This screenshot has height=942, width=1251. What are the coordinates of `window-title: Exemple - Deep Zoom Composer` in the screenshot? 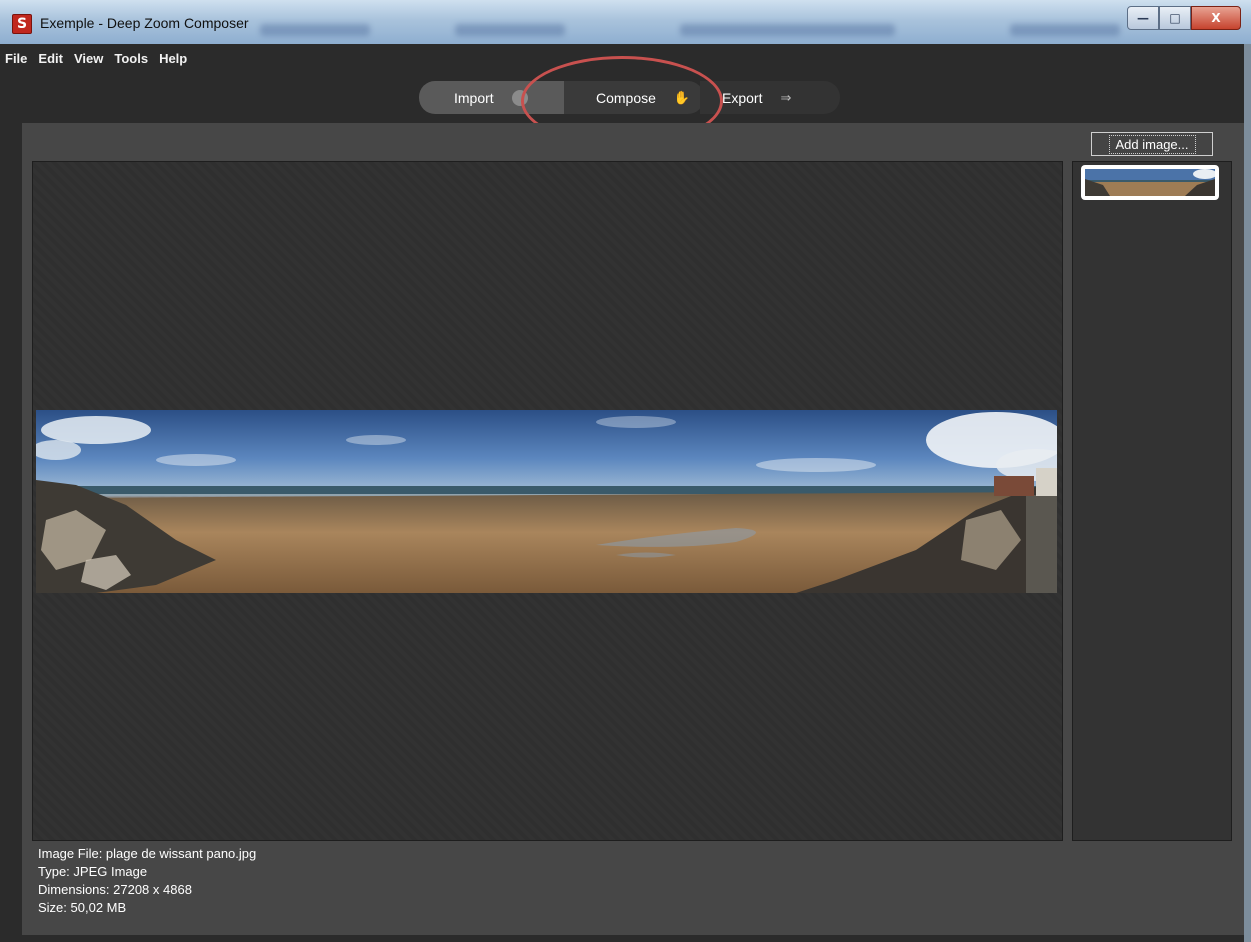 It's located at (144, 23).